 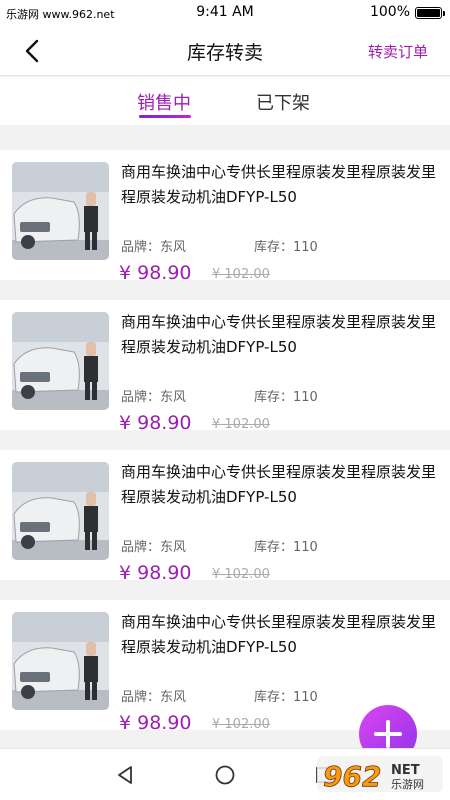 What do you see at coordinates (283, 102) in the screenshot?
I see `tab-off-shelf: 已下架` at bounding box center [283, 102].